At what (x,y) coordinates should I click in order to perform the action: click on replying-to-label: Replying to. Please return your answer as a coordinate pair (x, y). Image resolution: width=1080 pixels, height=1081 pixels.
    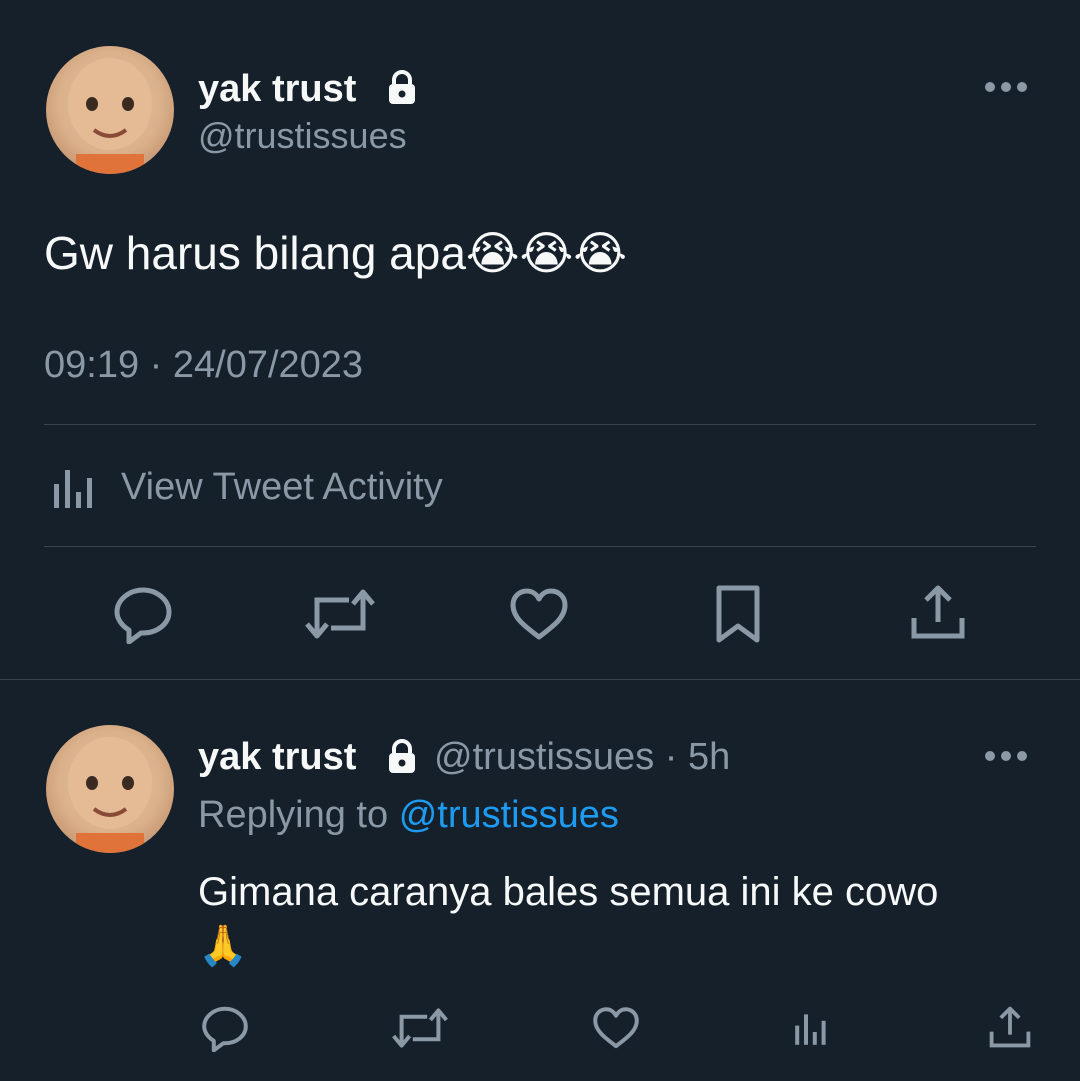
    Looking at the image, I should click on (293, 815).